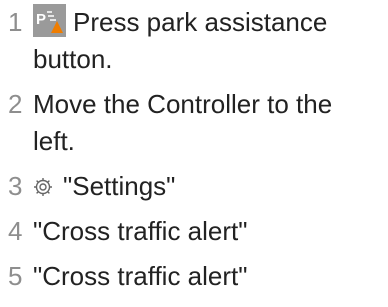  What do you see at coordinates (49, 20) in the screenshot?
I see `park-assist-icon: P` at bounding box center [49, 20].